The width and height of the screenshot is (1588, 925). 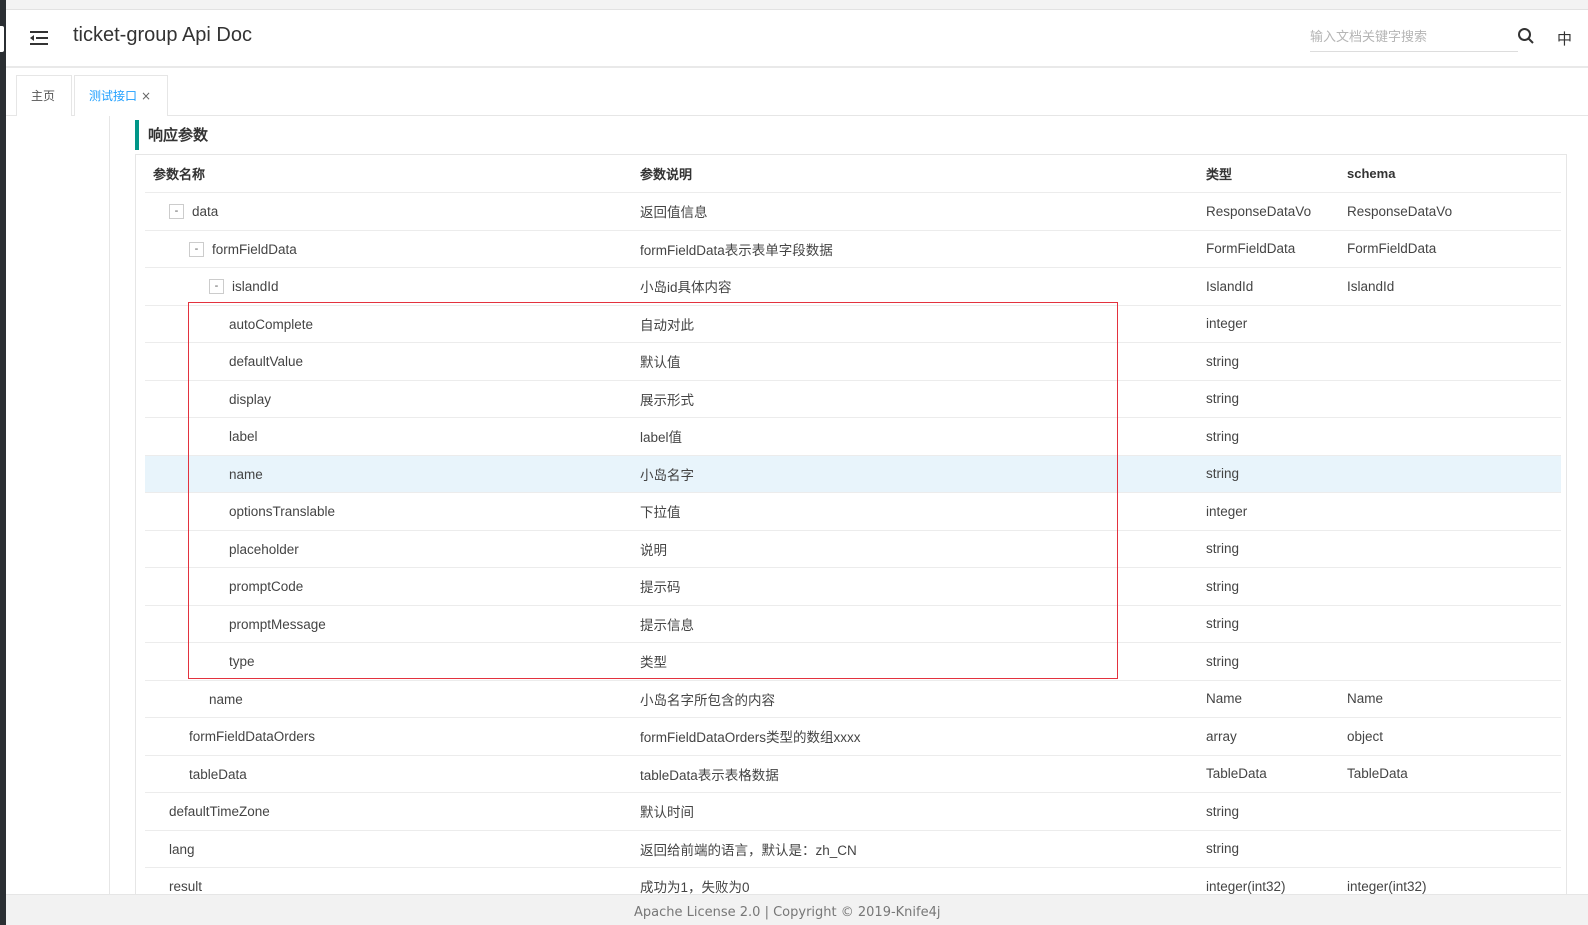 What do you see at coordinates (392, 880) in the screenshot?
I see `cell-param-name: result` at bounding box center [392, 880].